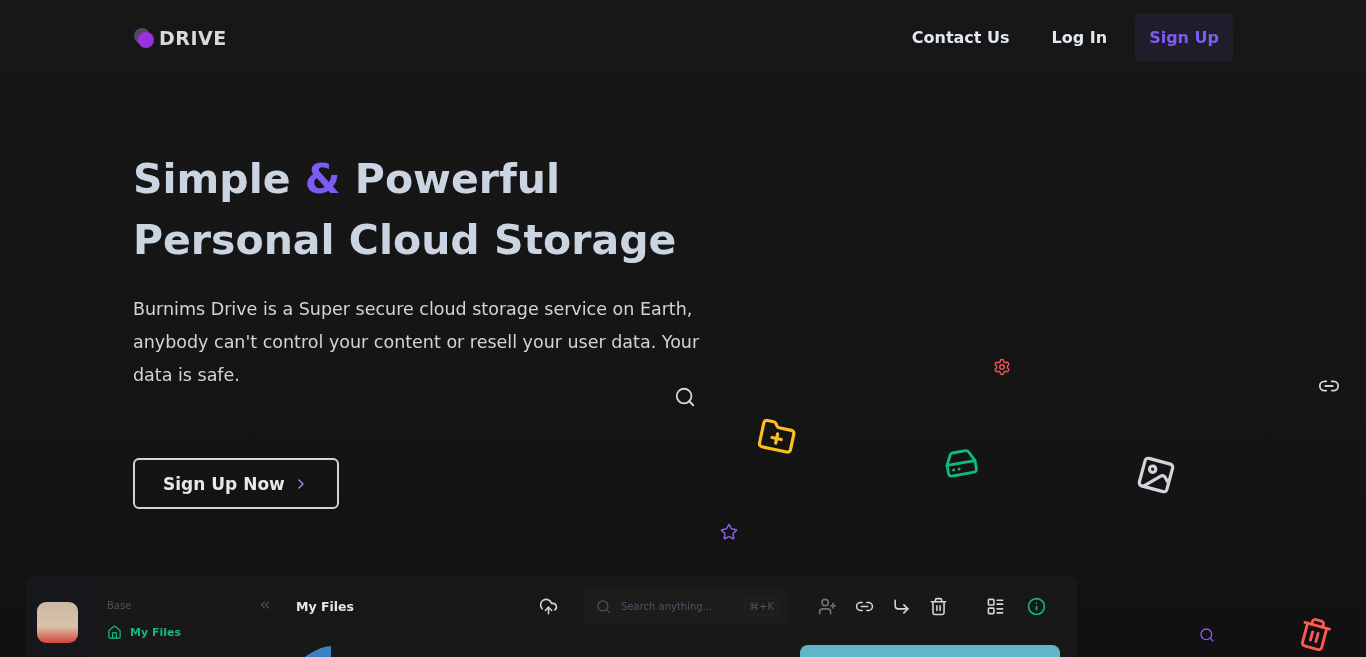 The image size is (1366, 657). I want to click on search-icon, so click(603, 606).